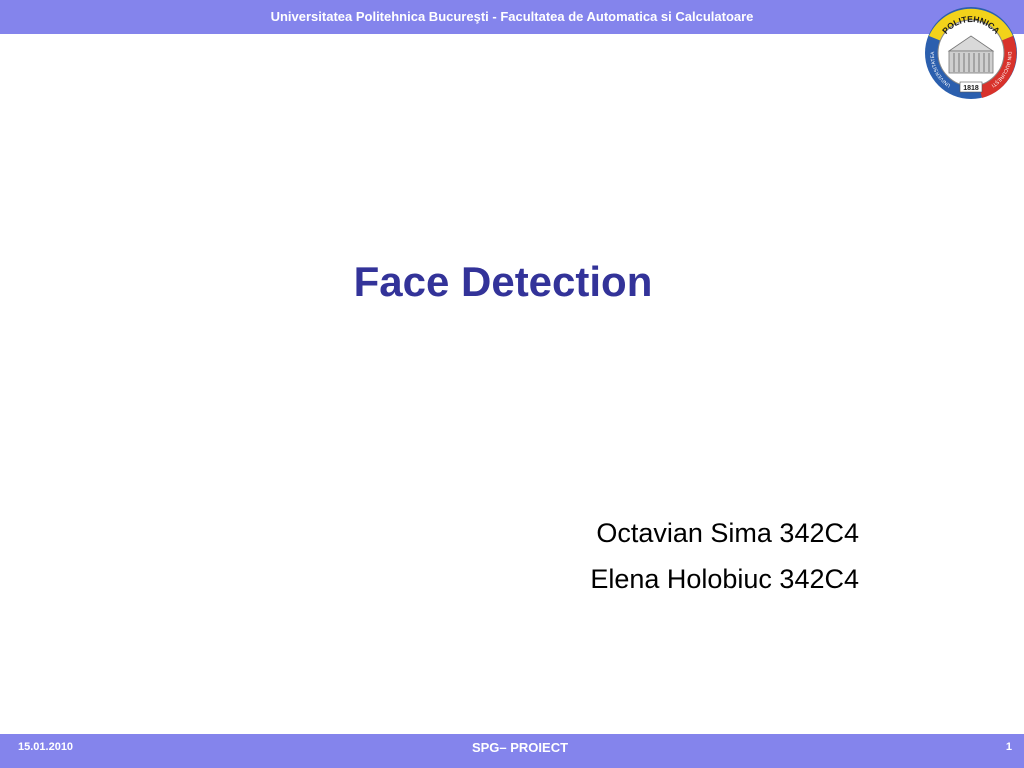  I want to click on author-line: Octavian Sima 342C4, so click(727, 533).